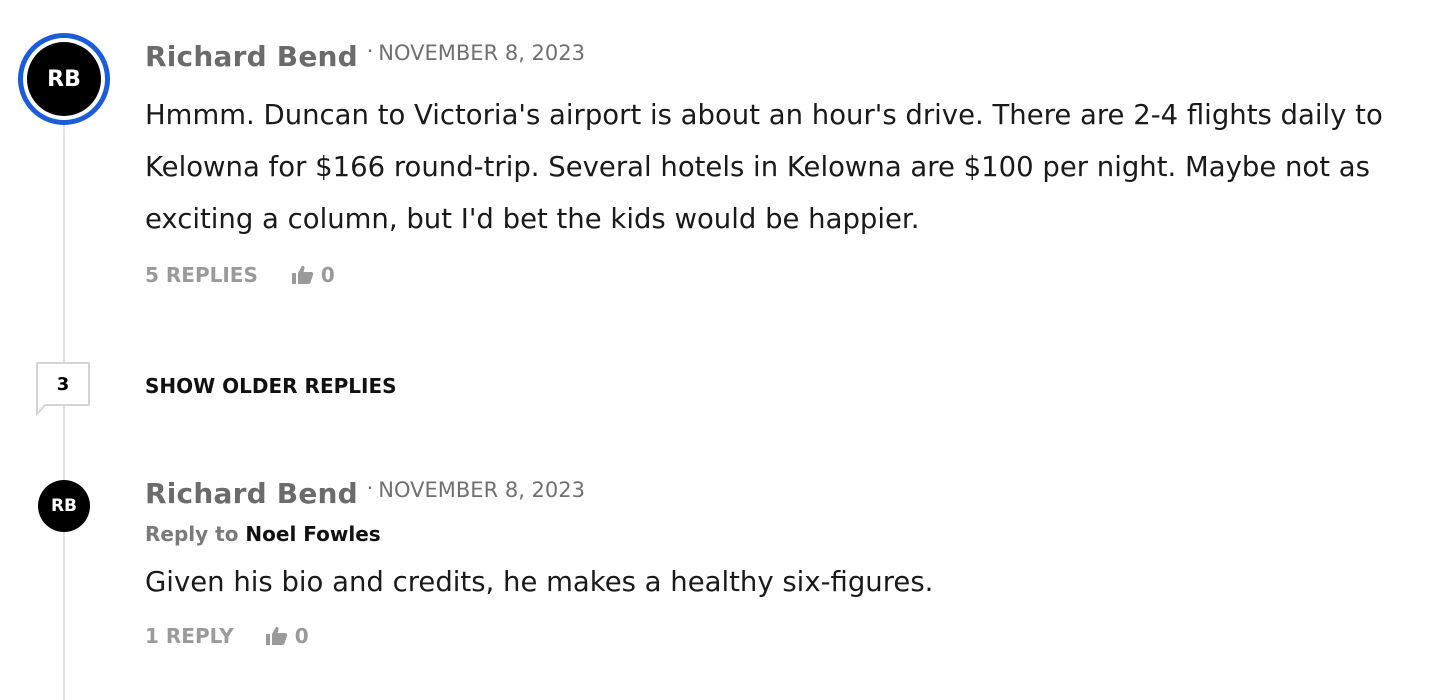 The width and height of the screenshot is (1450, 700). Describe the element at coordinates (785, 493) in the screenshot. I see `reply-header: Richard Bend · NOVEMBER 8, 2023` at that location.